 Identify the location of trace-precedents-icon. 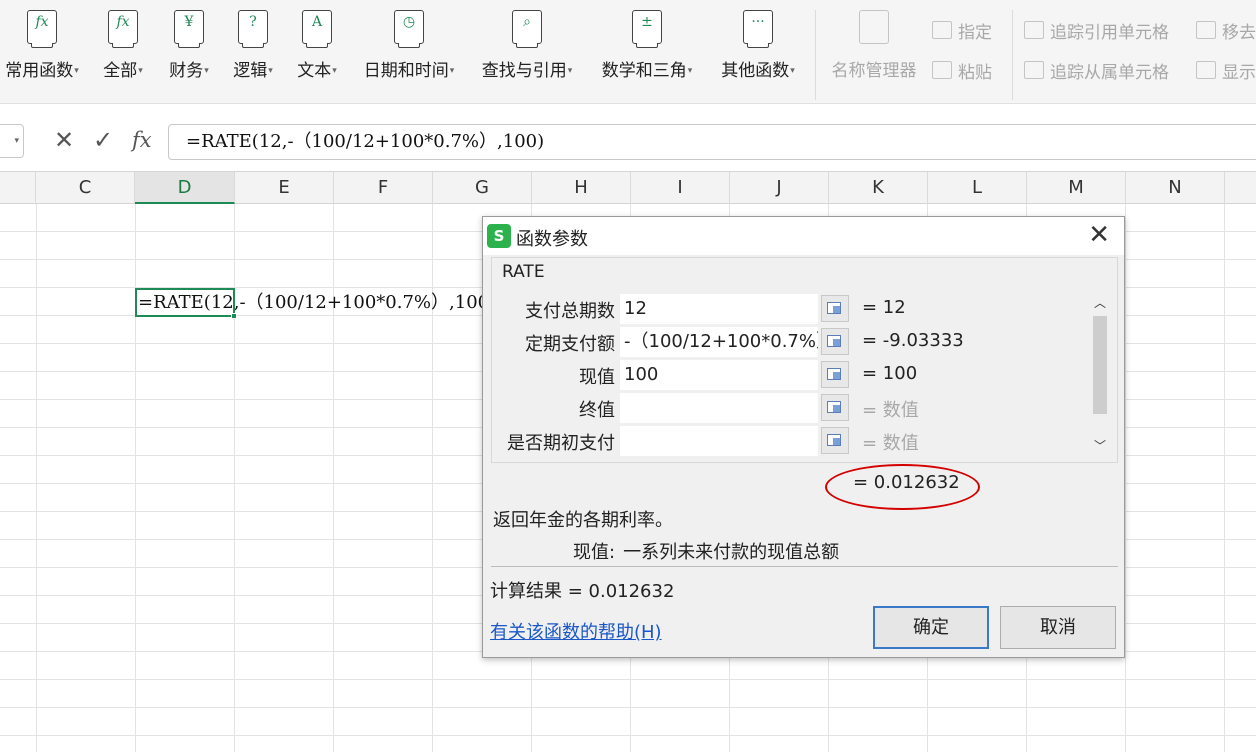
(1034, 30).